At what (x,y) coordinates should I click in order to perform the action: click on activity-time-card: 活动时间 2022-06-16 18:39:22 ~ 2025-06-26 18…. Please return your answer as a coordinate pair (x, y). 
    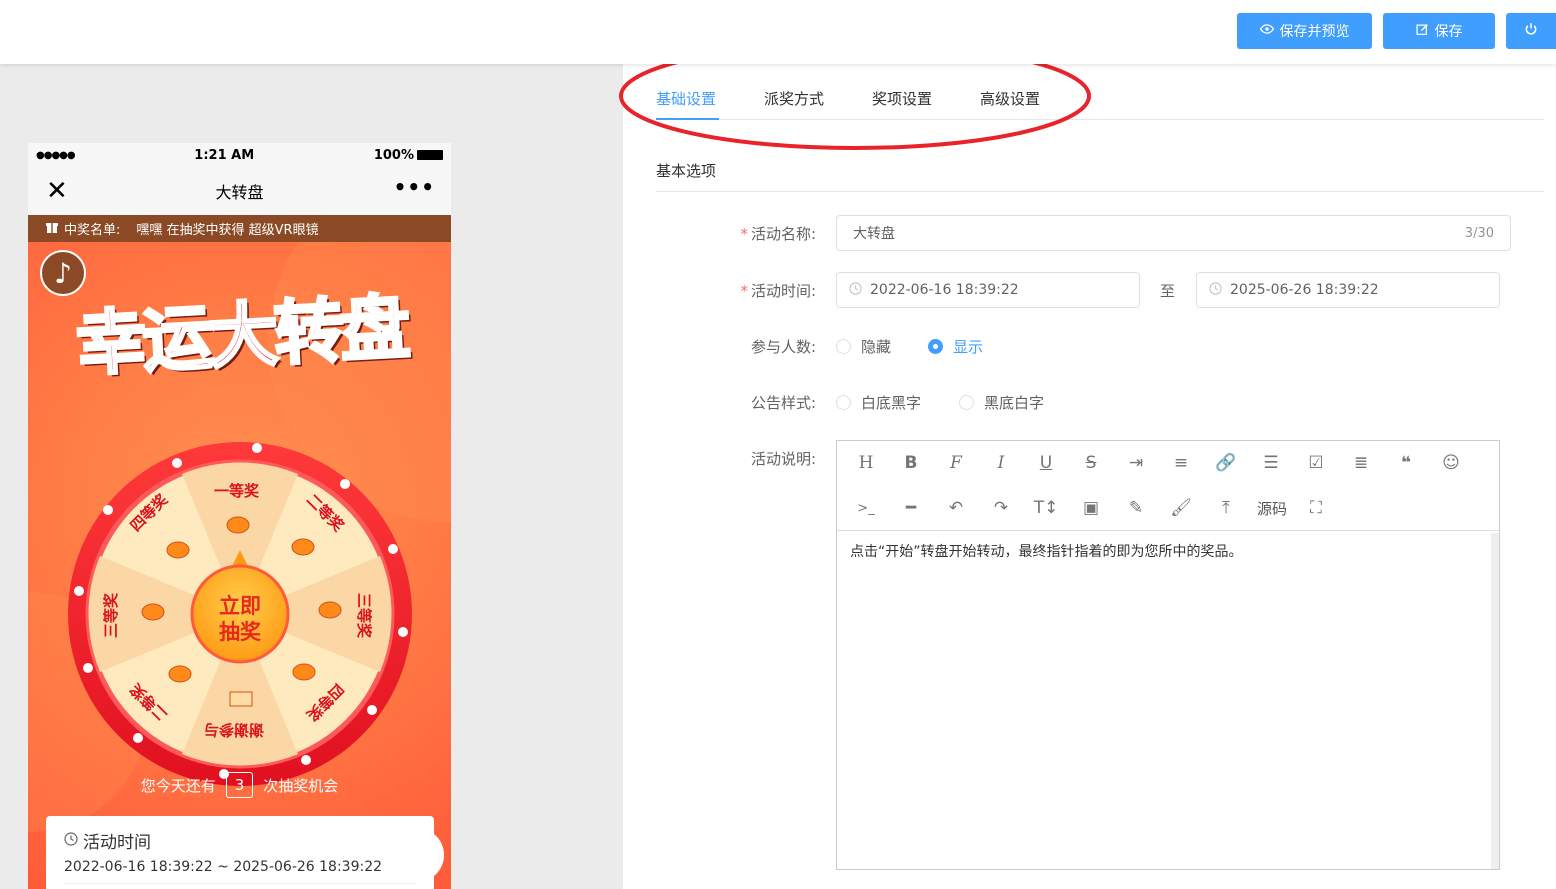
    Looking at the image, I should click on (240, 852).